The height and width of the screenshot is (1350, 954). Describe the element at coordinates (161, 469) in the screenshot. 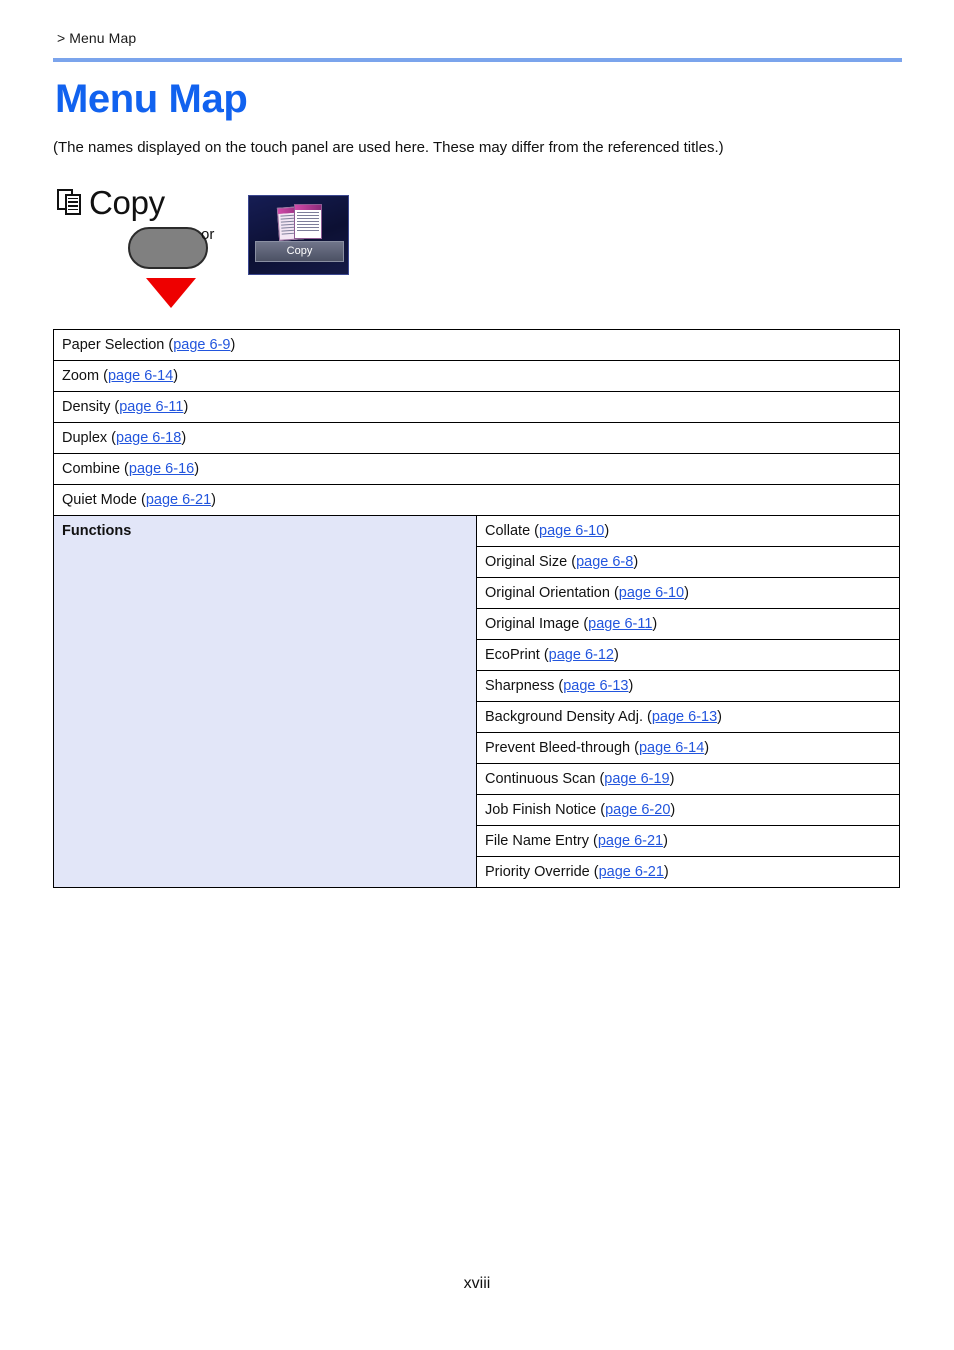

I see `page-reference-link: page 6-16` at that location.